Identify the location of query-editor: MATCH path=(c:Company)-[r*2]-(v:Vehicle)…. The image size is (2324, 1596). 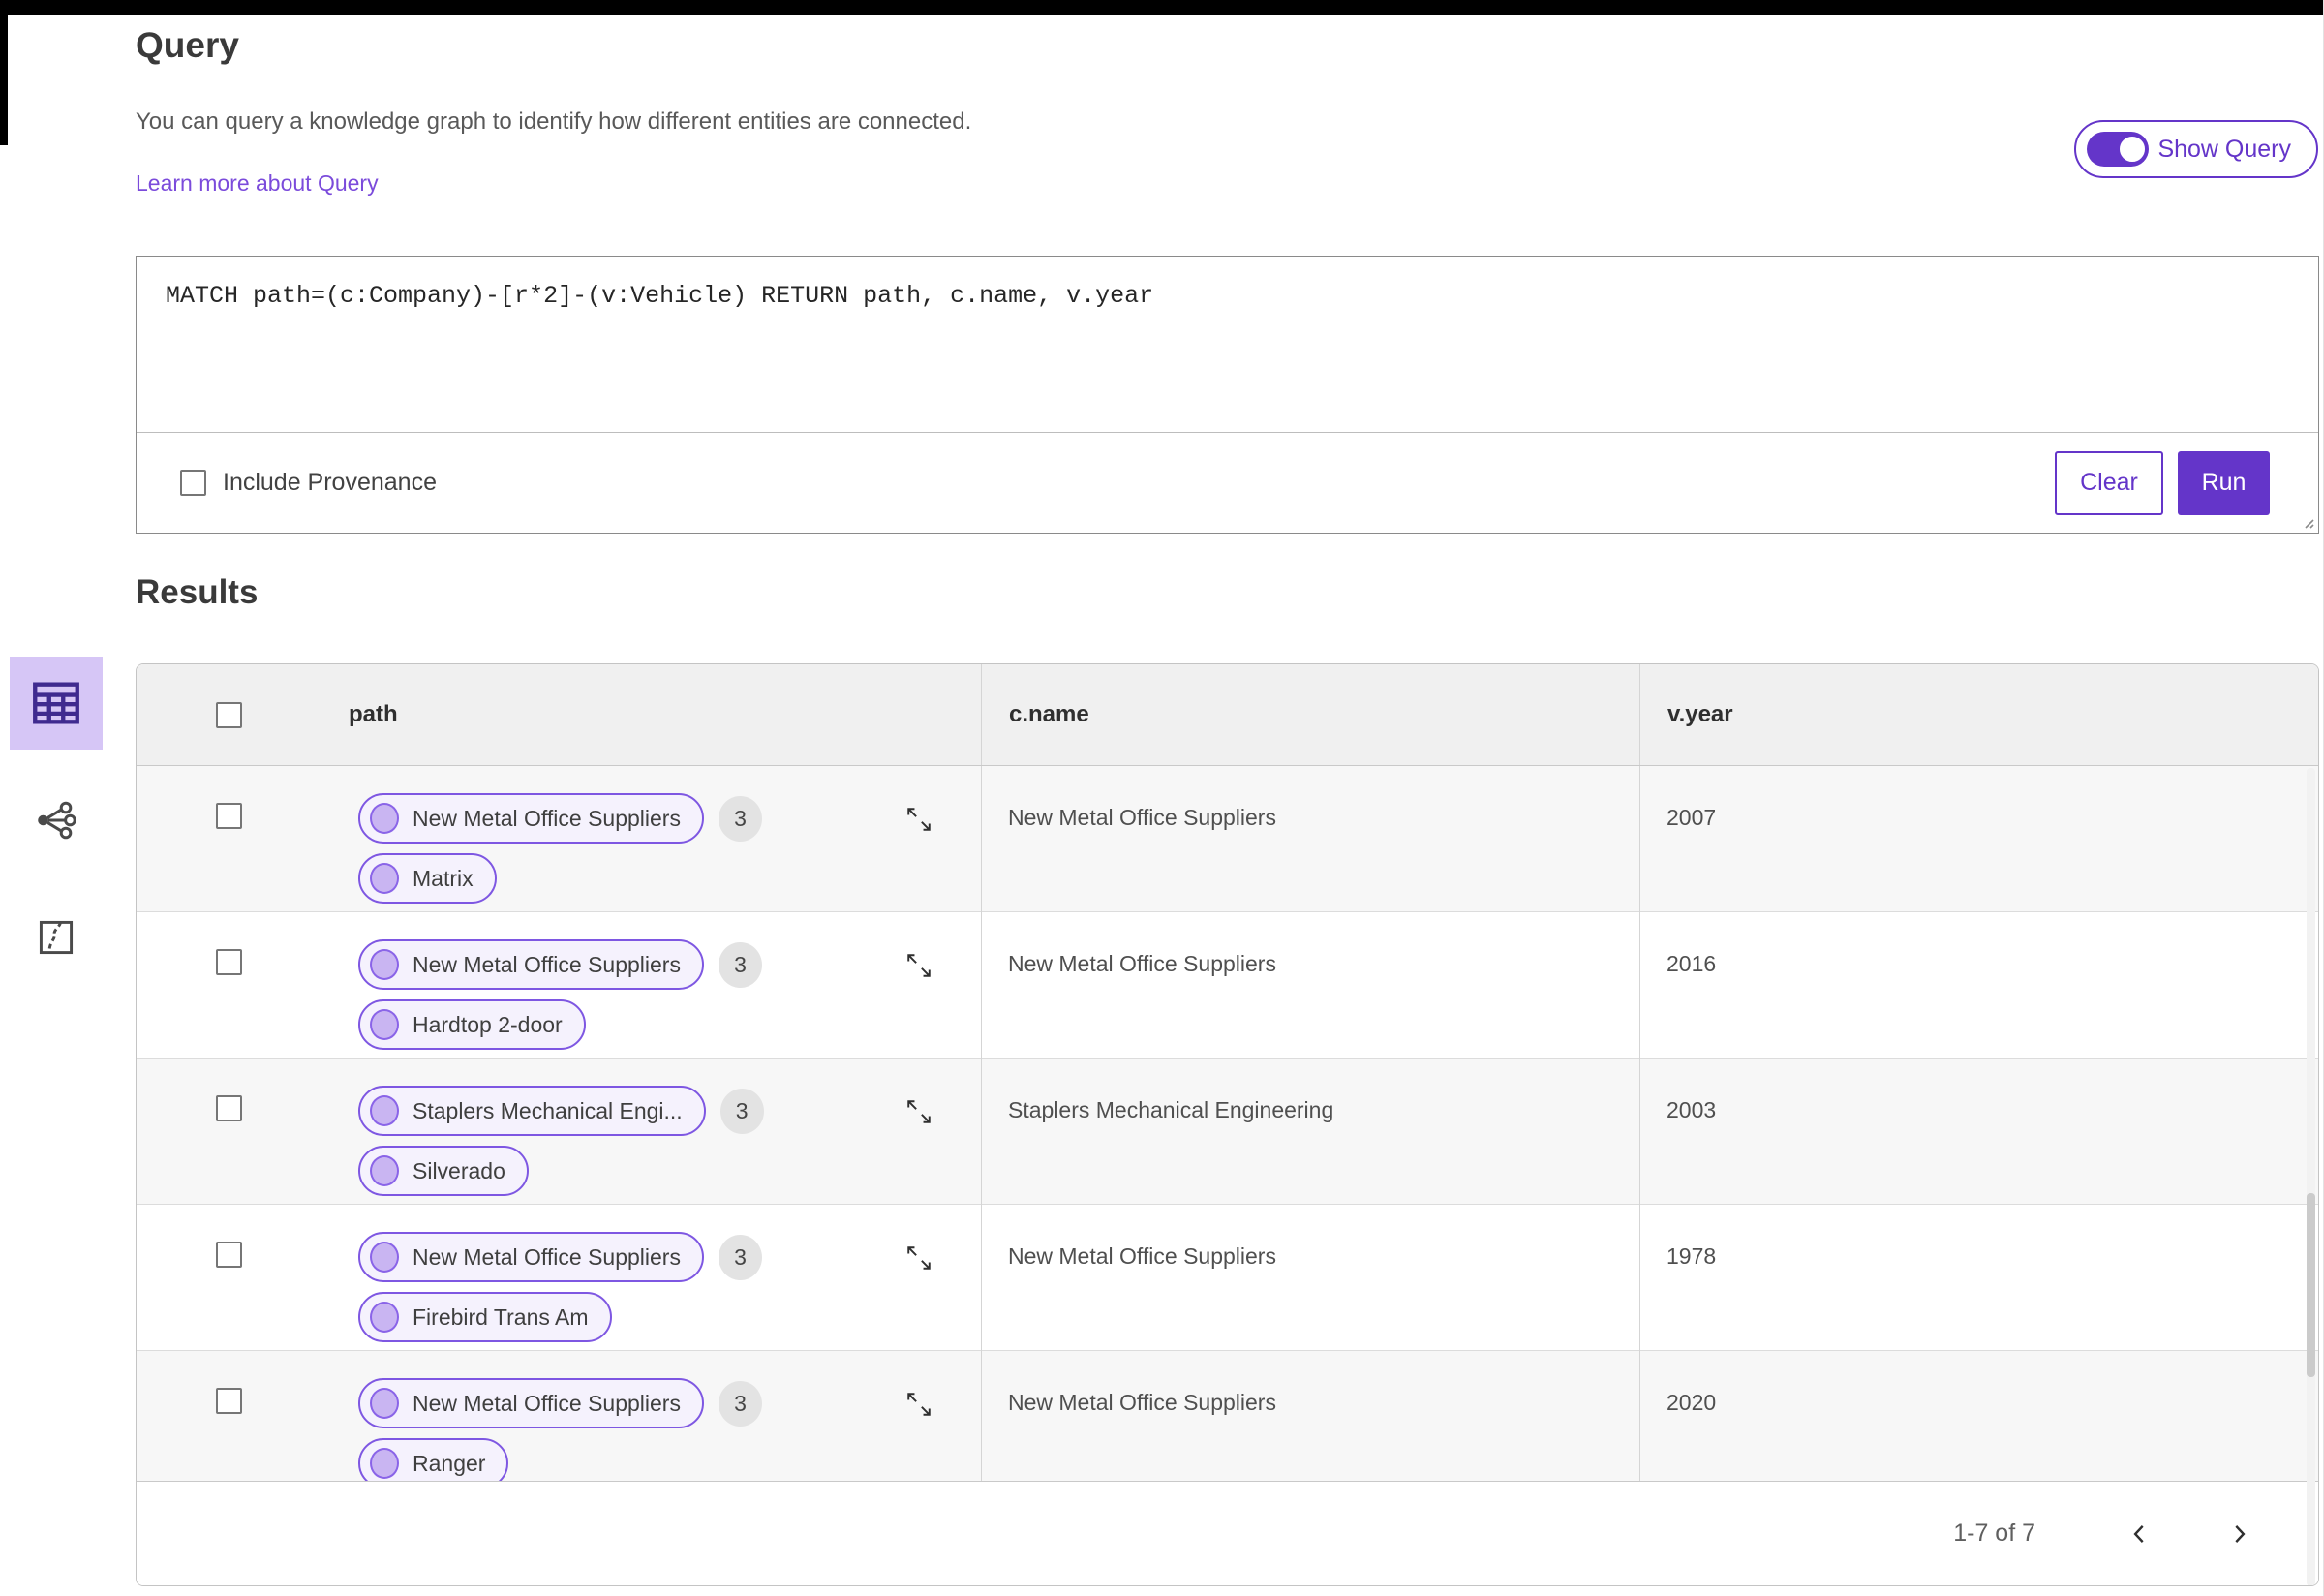
(1227, 344).